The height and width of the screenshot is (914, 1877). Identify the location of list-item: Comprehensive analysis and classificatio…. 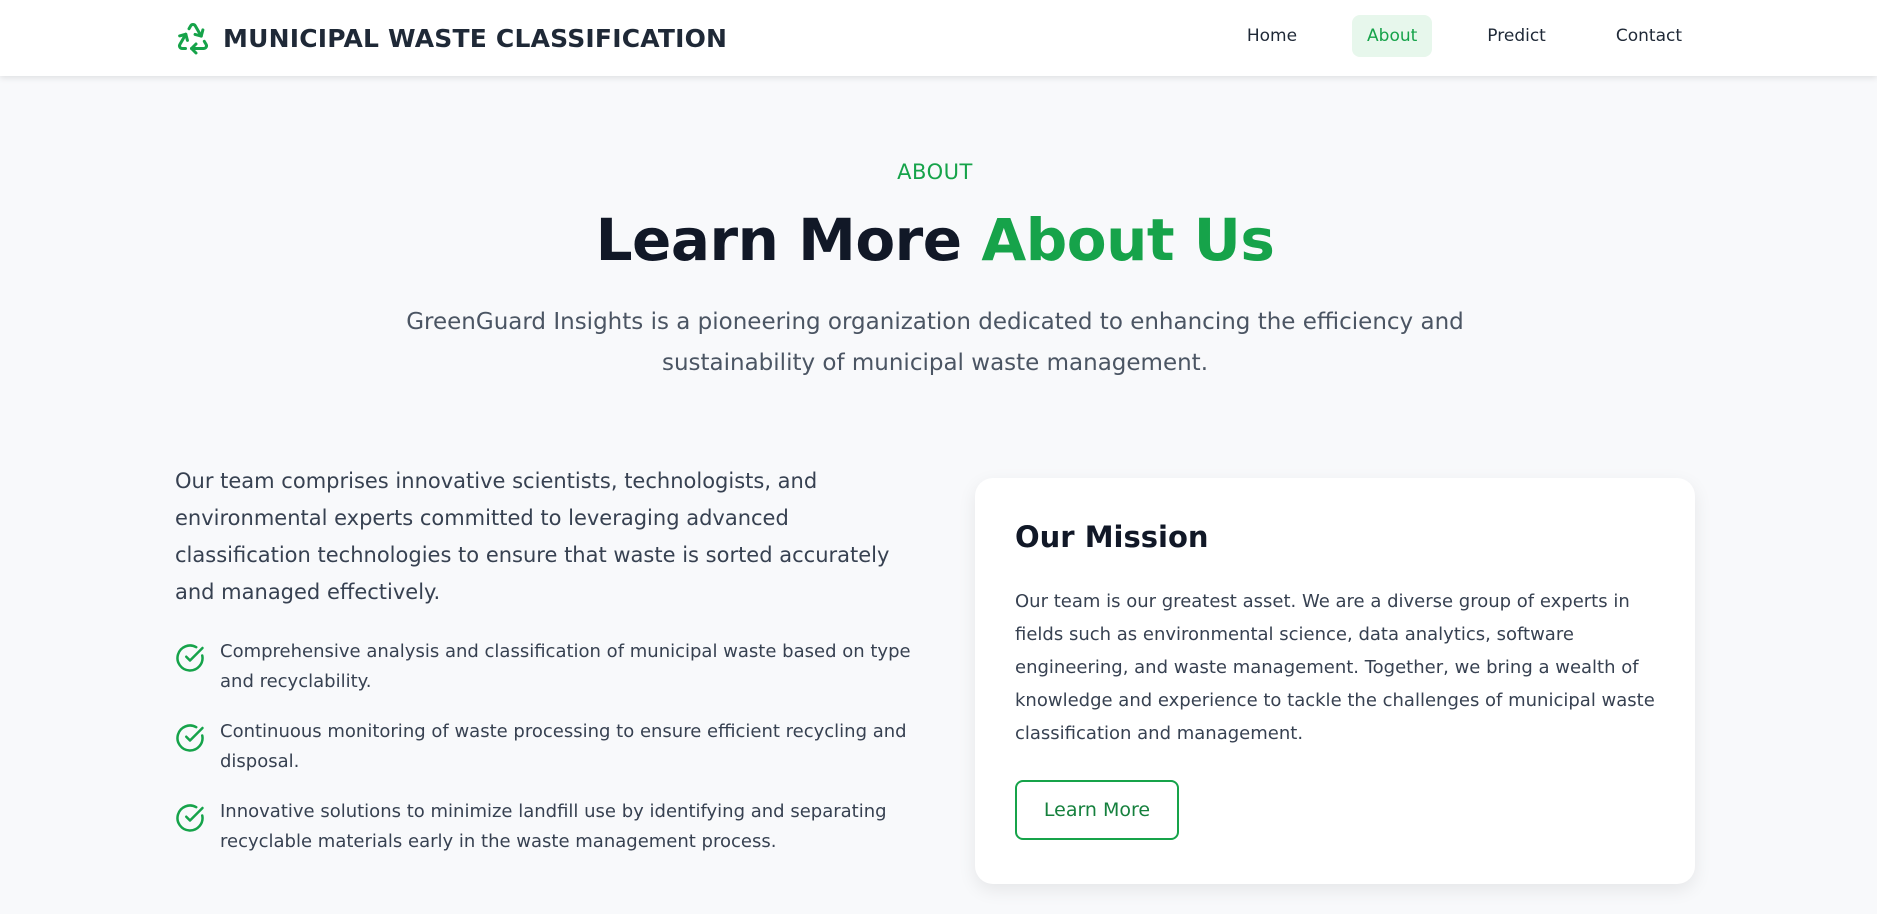
(545, 667).